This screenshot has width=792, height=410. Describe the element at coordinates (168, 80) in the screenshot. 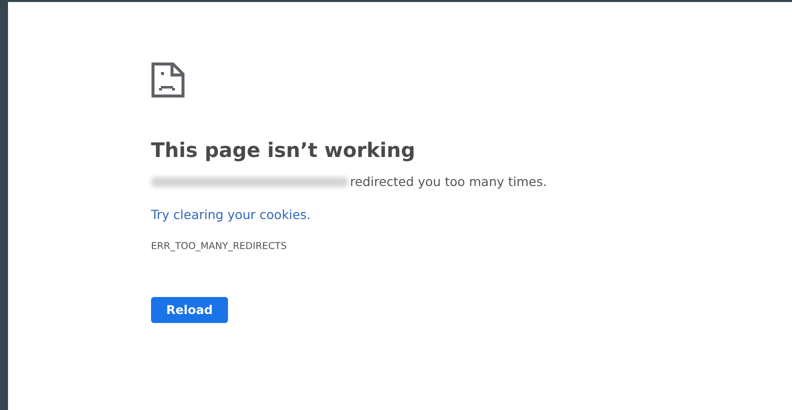

I see `sad-page-icon` at that location.